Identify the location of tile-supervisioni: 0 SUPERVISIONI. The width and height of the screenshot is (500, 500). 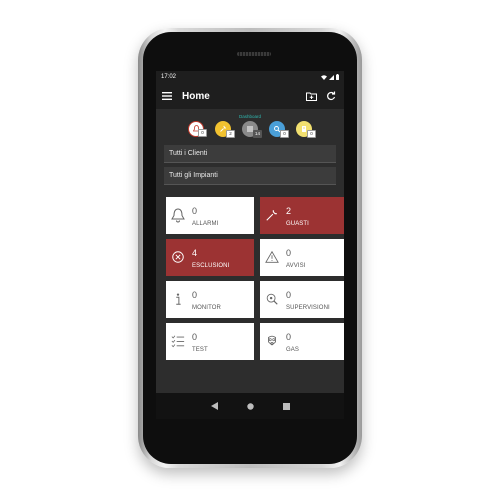
(302, 299).